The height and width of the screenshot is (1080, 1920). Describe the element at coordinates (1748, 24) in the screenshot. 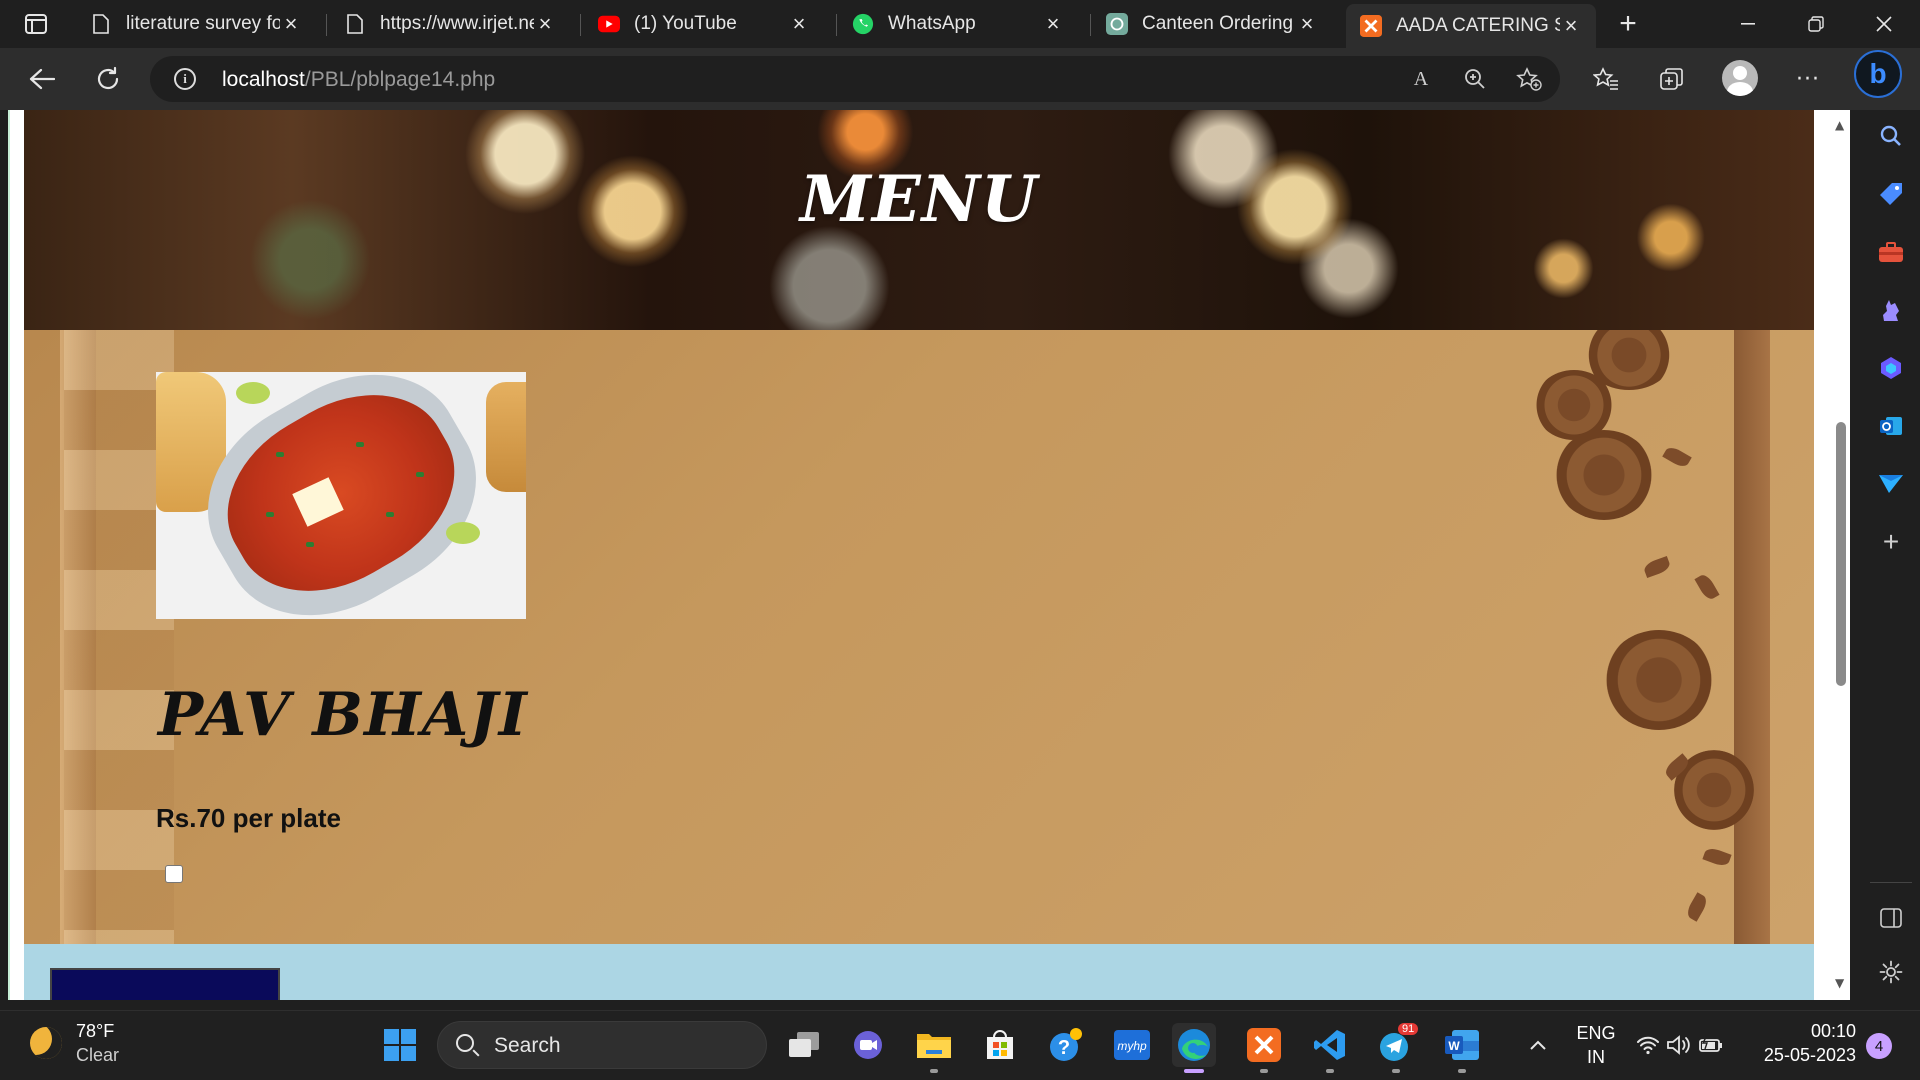

I see `minimize-button` at that location.